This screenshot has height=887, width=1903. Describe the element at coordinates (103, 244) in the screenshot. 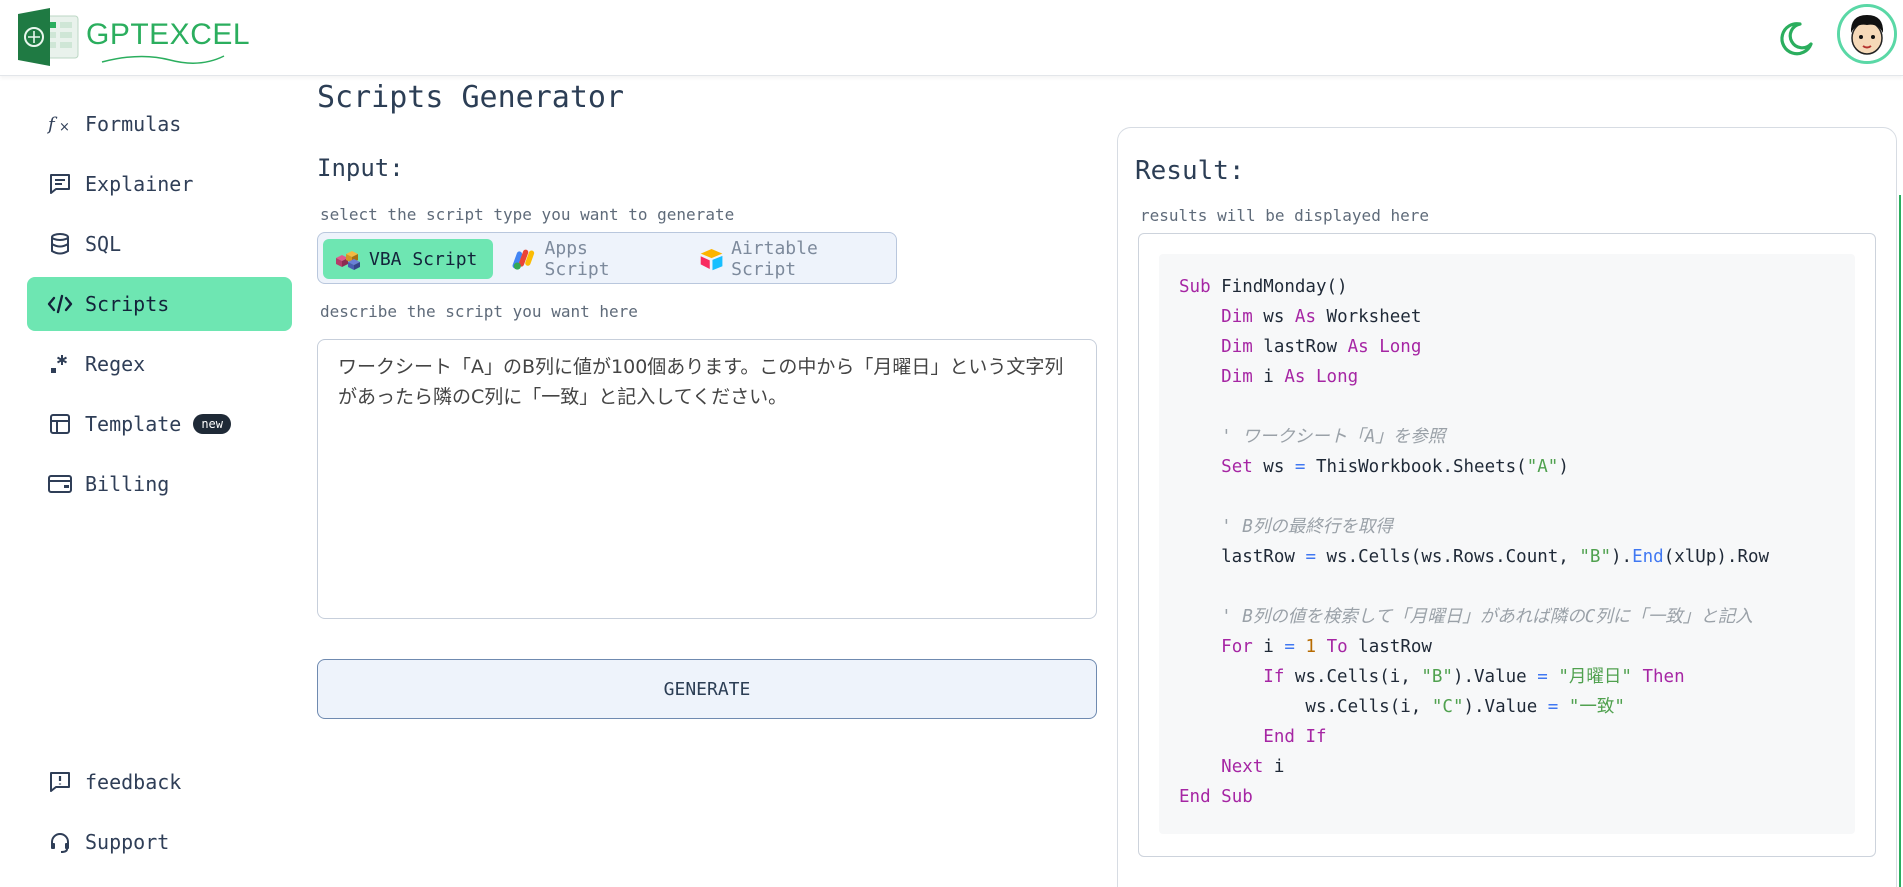

I see `sidebar-item-label: SQL` at that location.